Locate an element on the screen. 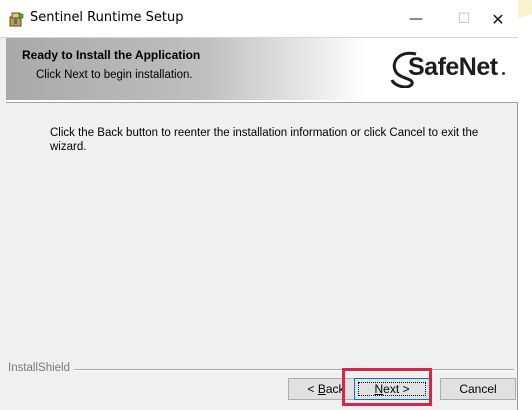  back-accesskey: B is located at coordinates (321, 389).